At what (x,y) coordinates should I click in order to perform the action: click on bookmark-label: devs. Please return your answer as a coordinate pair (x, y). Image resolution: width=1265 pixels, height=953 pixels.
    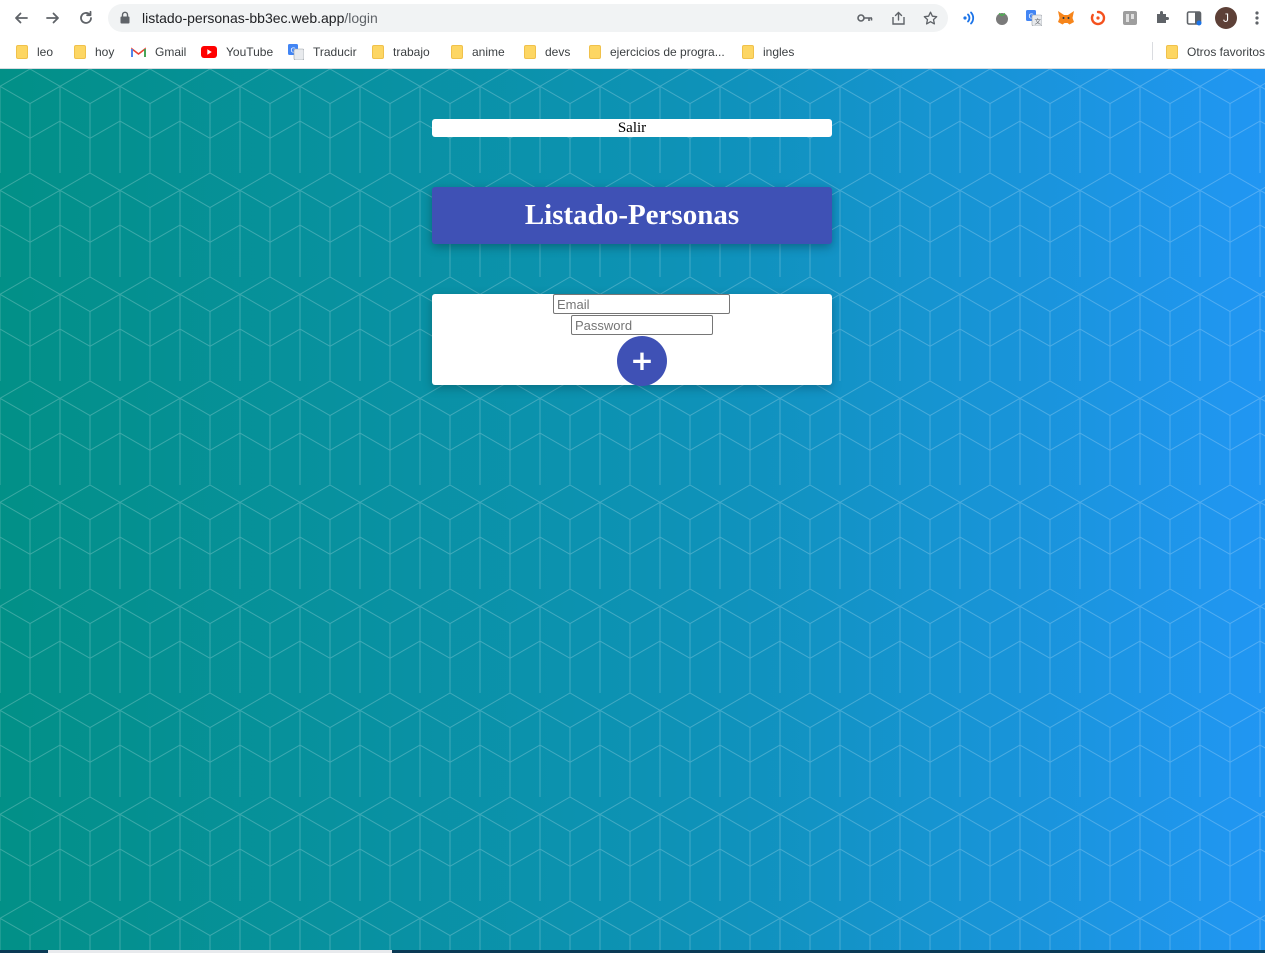
    Looking at the image, I should click on (558, 52).